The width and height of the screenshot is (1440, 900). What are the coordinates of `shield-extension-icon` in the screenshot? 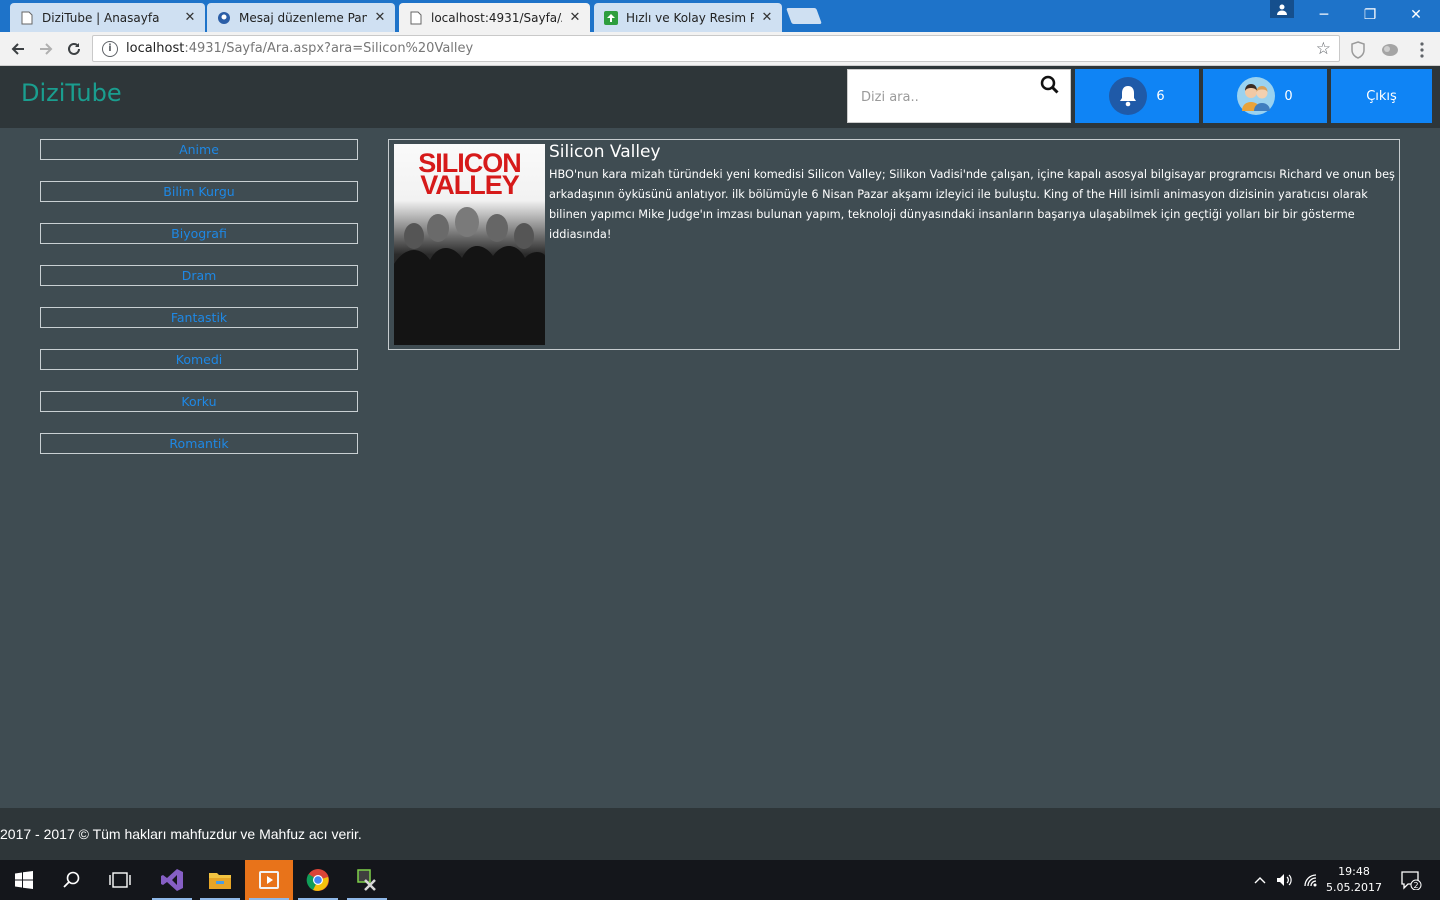 It's located at (1358, 50).